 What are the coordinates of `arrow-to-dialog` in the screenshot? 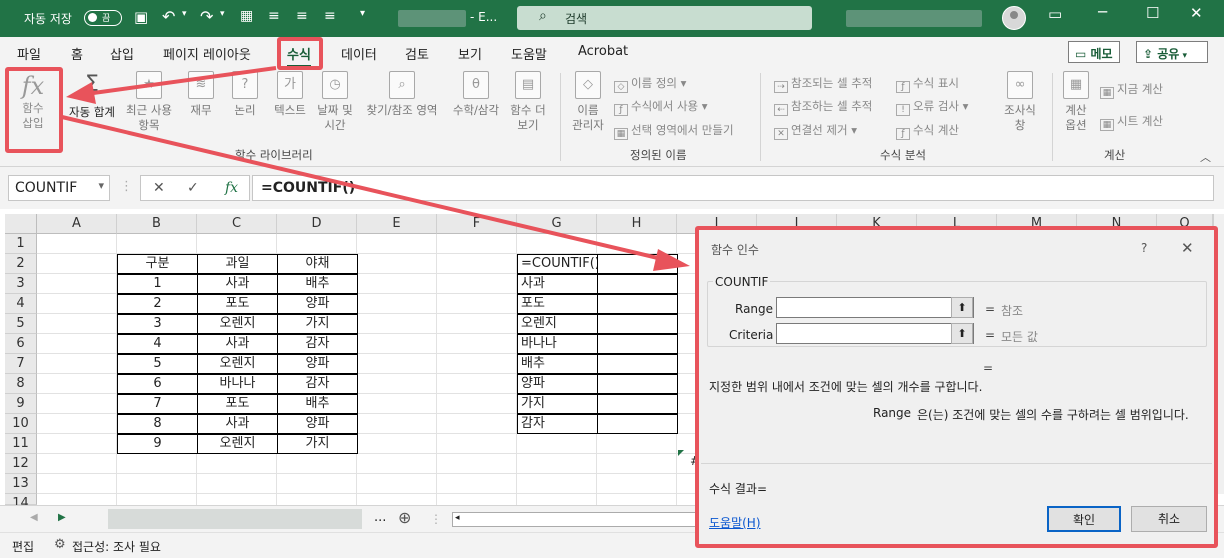 It's located at (362, 188).